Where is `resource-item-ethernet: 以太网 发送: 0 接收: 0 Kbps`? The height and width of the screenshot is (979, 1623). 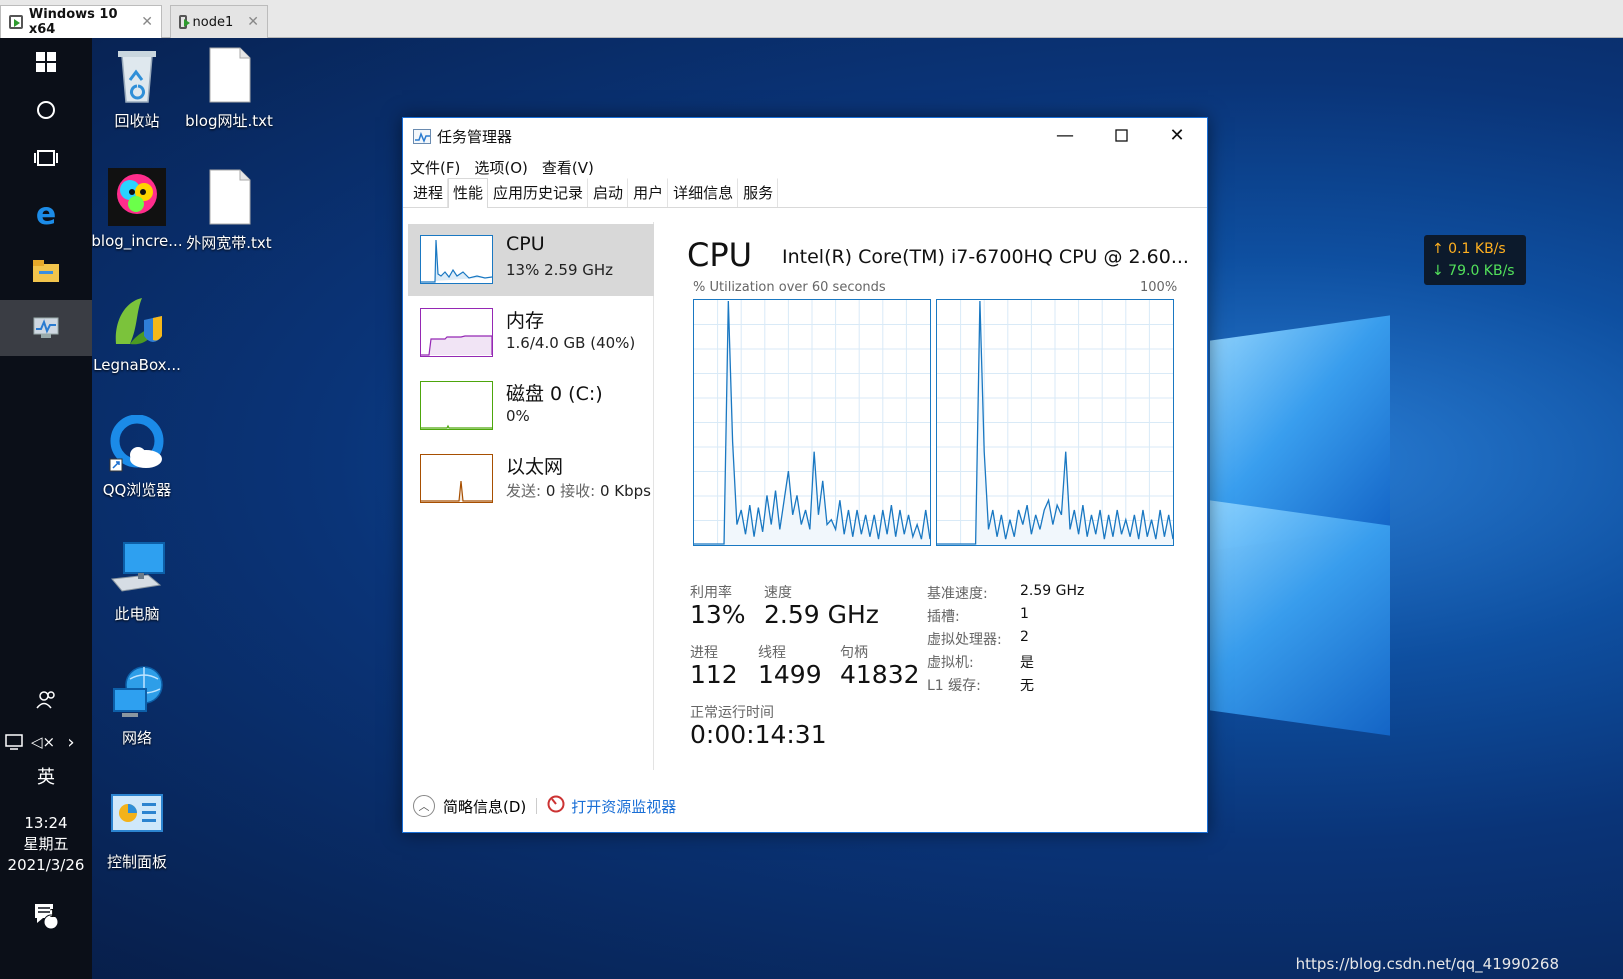
resource-item-ethernet: 以太网 发送: 0 接收: 0 Kbps is located at coordinates (531, 479).